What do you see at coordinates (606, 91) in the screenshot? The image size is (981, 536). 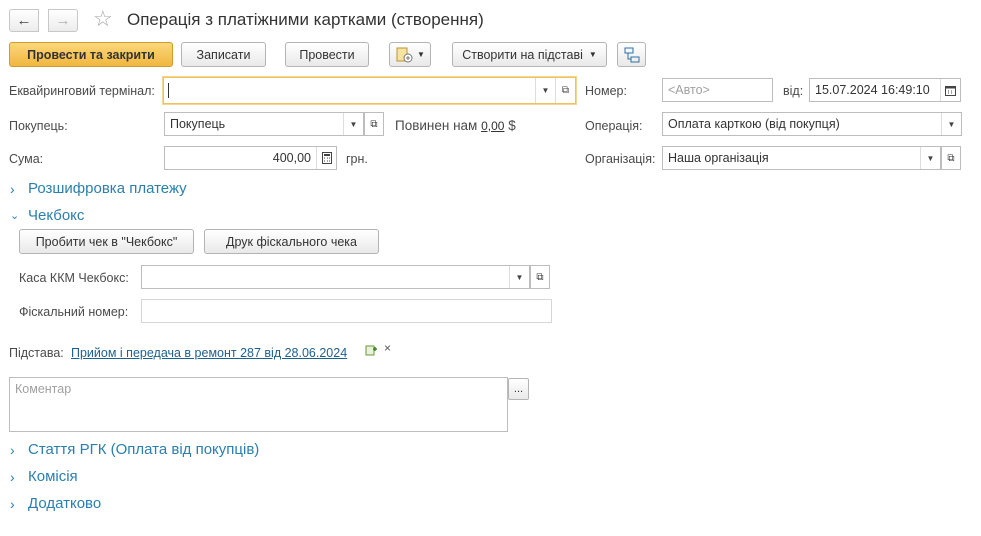 I see `number-label: Номер:` at bounding box center [606, 91].